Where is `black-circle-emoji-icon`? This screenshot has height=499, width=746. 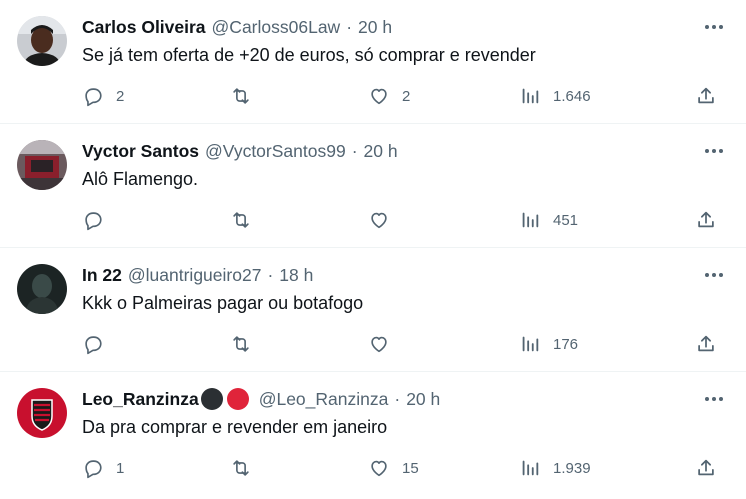
black-circle-emoji-icon is located at coordinates (211, 399).